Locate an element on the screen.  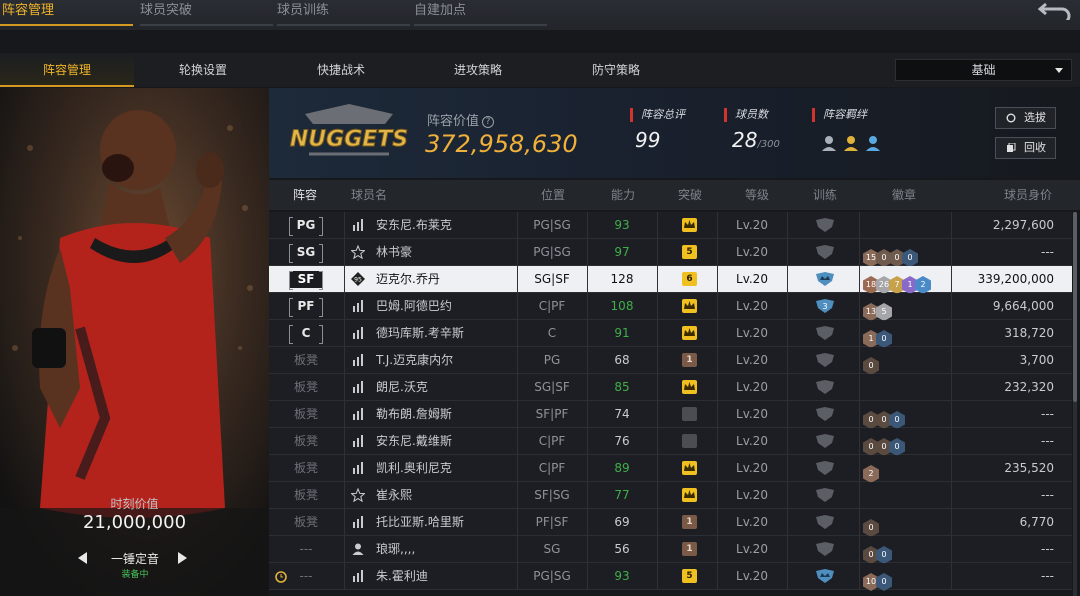
team-synergy-stat: 阵容羁绊 is located at coordinates (852, 115).